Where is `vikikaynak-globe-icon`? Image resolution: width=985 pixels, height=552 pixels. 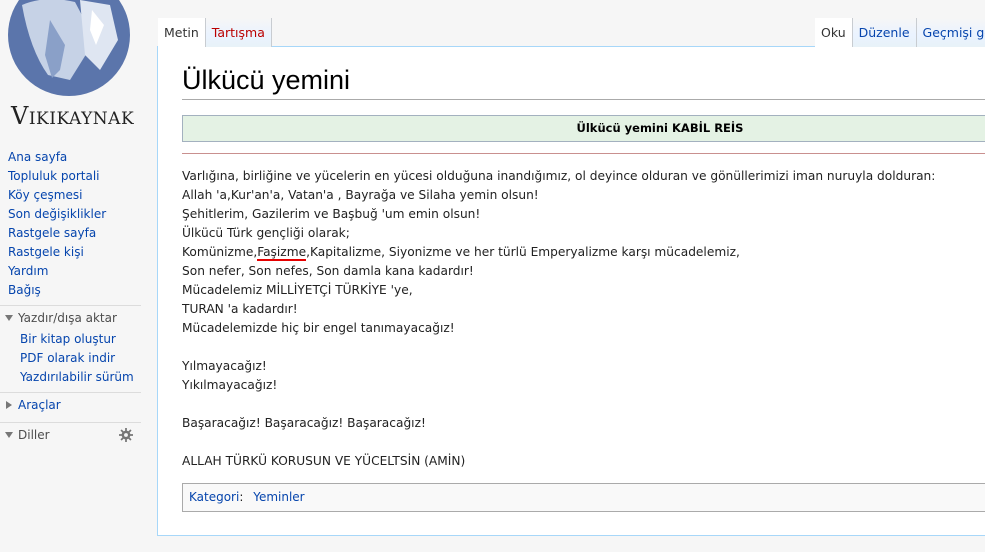
vikikaynak-globe-icon is located at coordinates (69, 48).